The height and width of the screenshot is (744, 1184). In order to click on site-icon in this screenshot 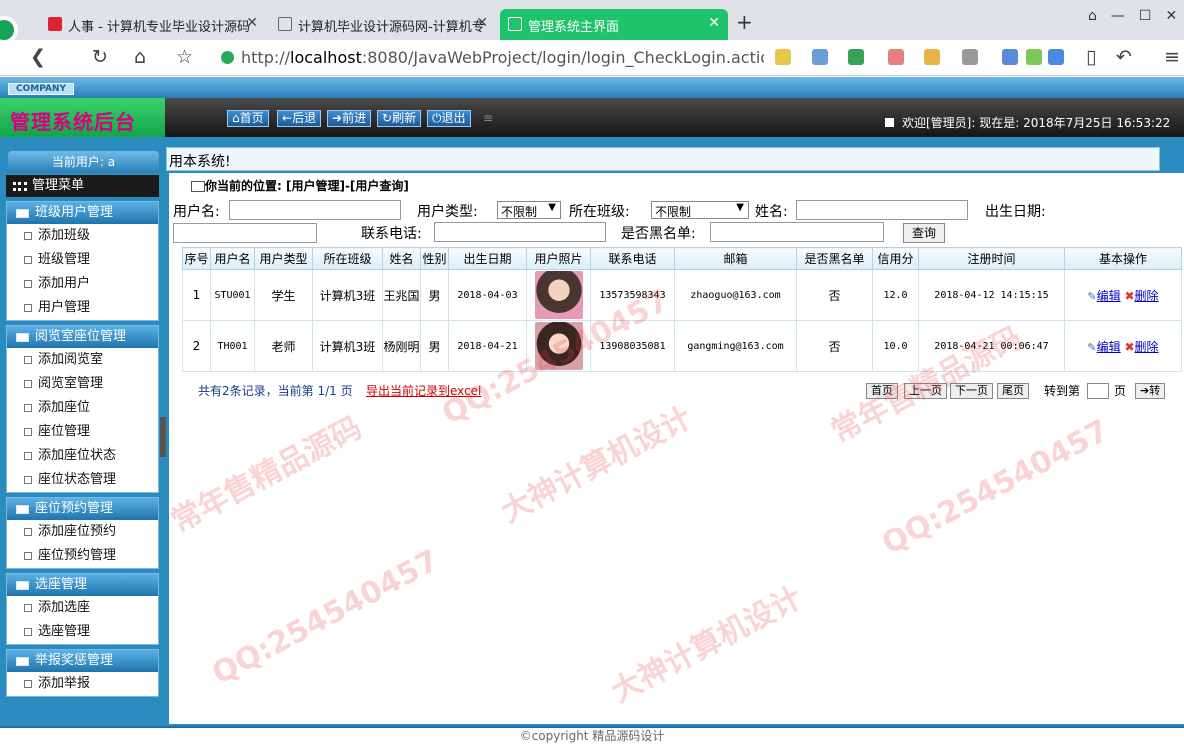, I will do `click(55, 24)`.